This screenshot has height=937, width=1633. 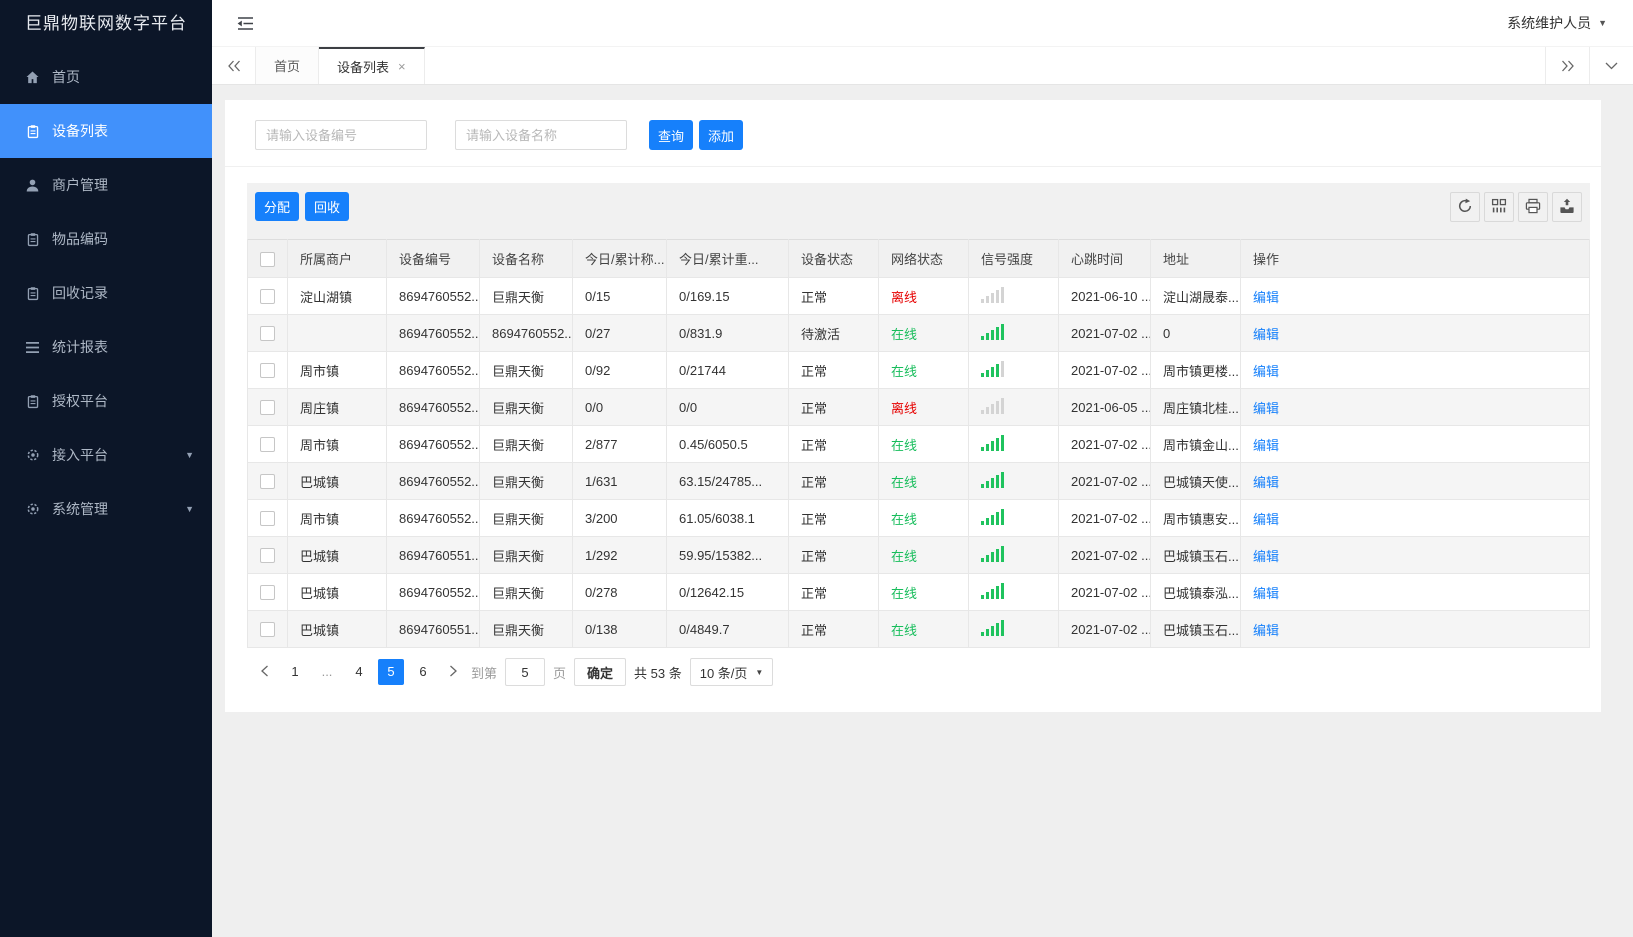 What do you see at coordinates (234, 65) in the screenshot?
I see `tabs-scroll-left-button` at bounding box center [234, 65].